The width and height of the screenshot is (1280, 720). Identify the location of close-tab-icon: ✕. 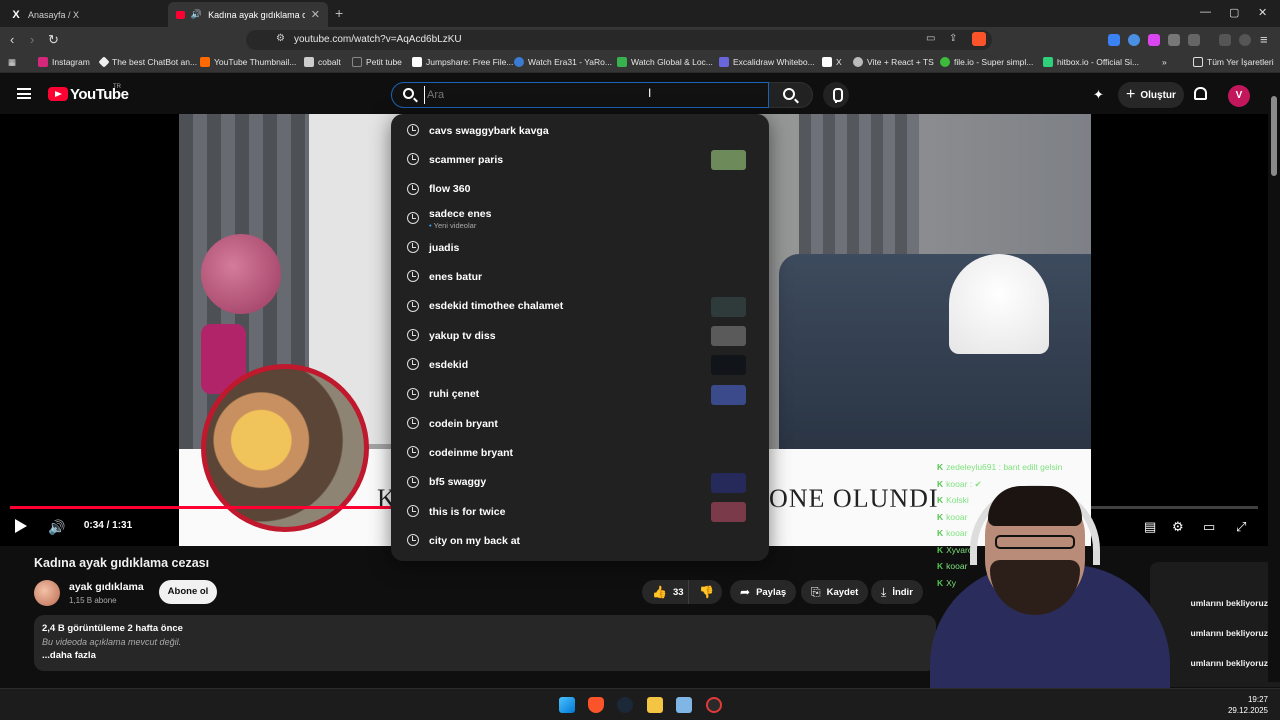
(315, 14).